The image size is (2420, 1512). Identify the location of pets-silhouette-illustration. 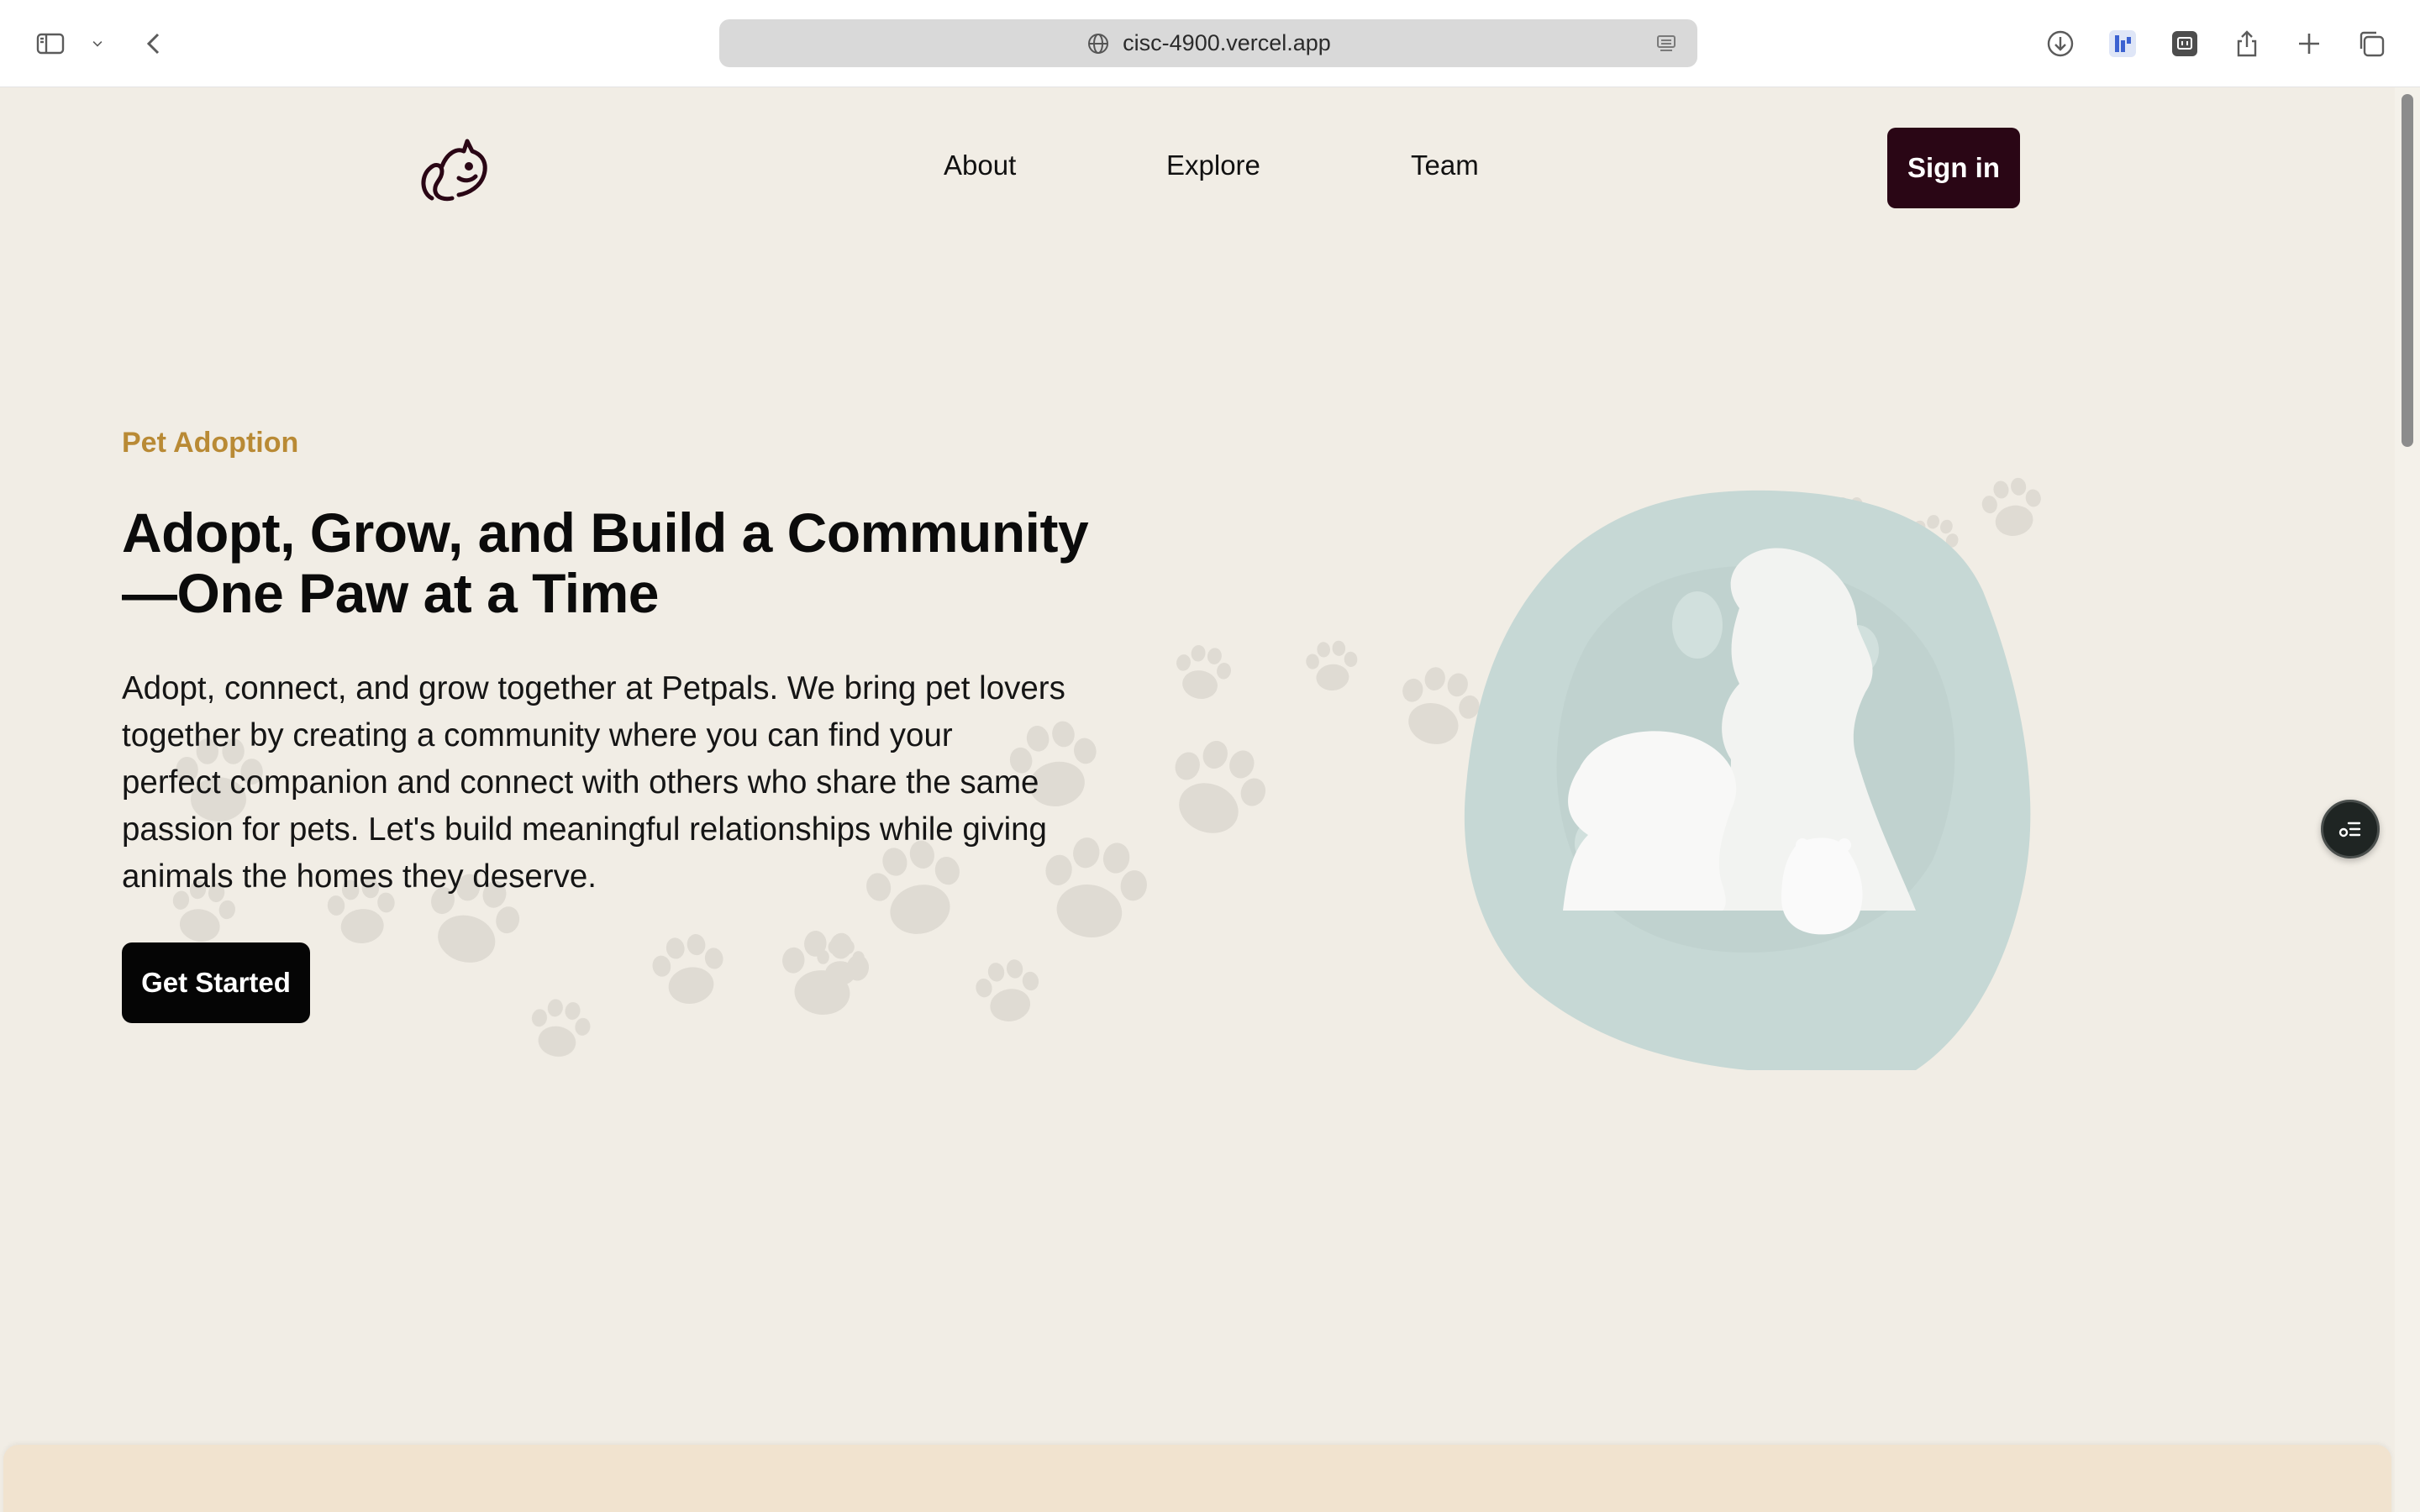
(1747, 780).